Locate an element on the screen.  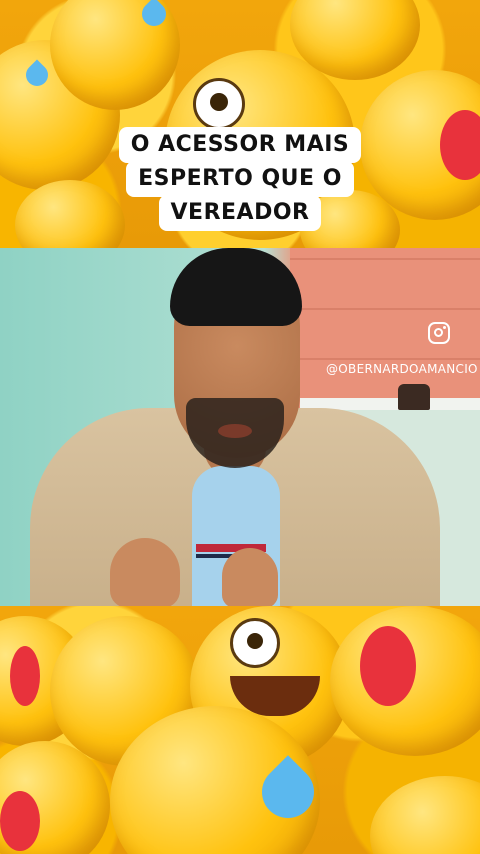
caption-line-1: O ACESSOR MAIS is located at coordinates (240, 145).